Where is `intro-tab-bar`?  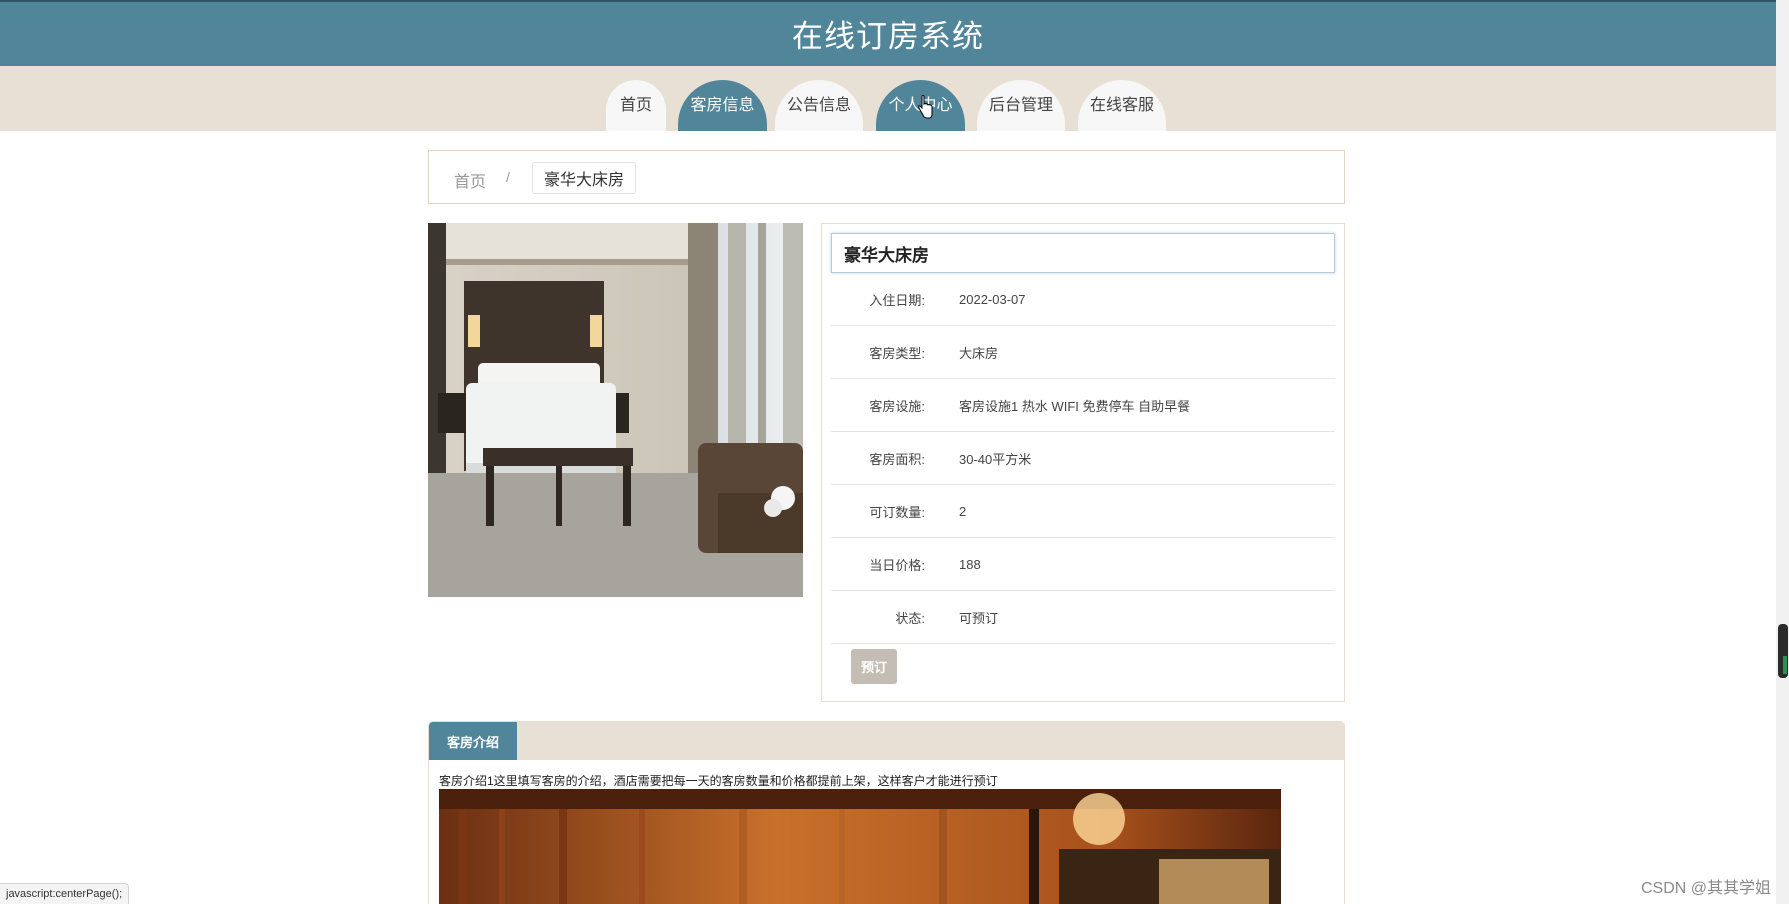
intro-tab-bar is located at coordinates (886, 741).